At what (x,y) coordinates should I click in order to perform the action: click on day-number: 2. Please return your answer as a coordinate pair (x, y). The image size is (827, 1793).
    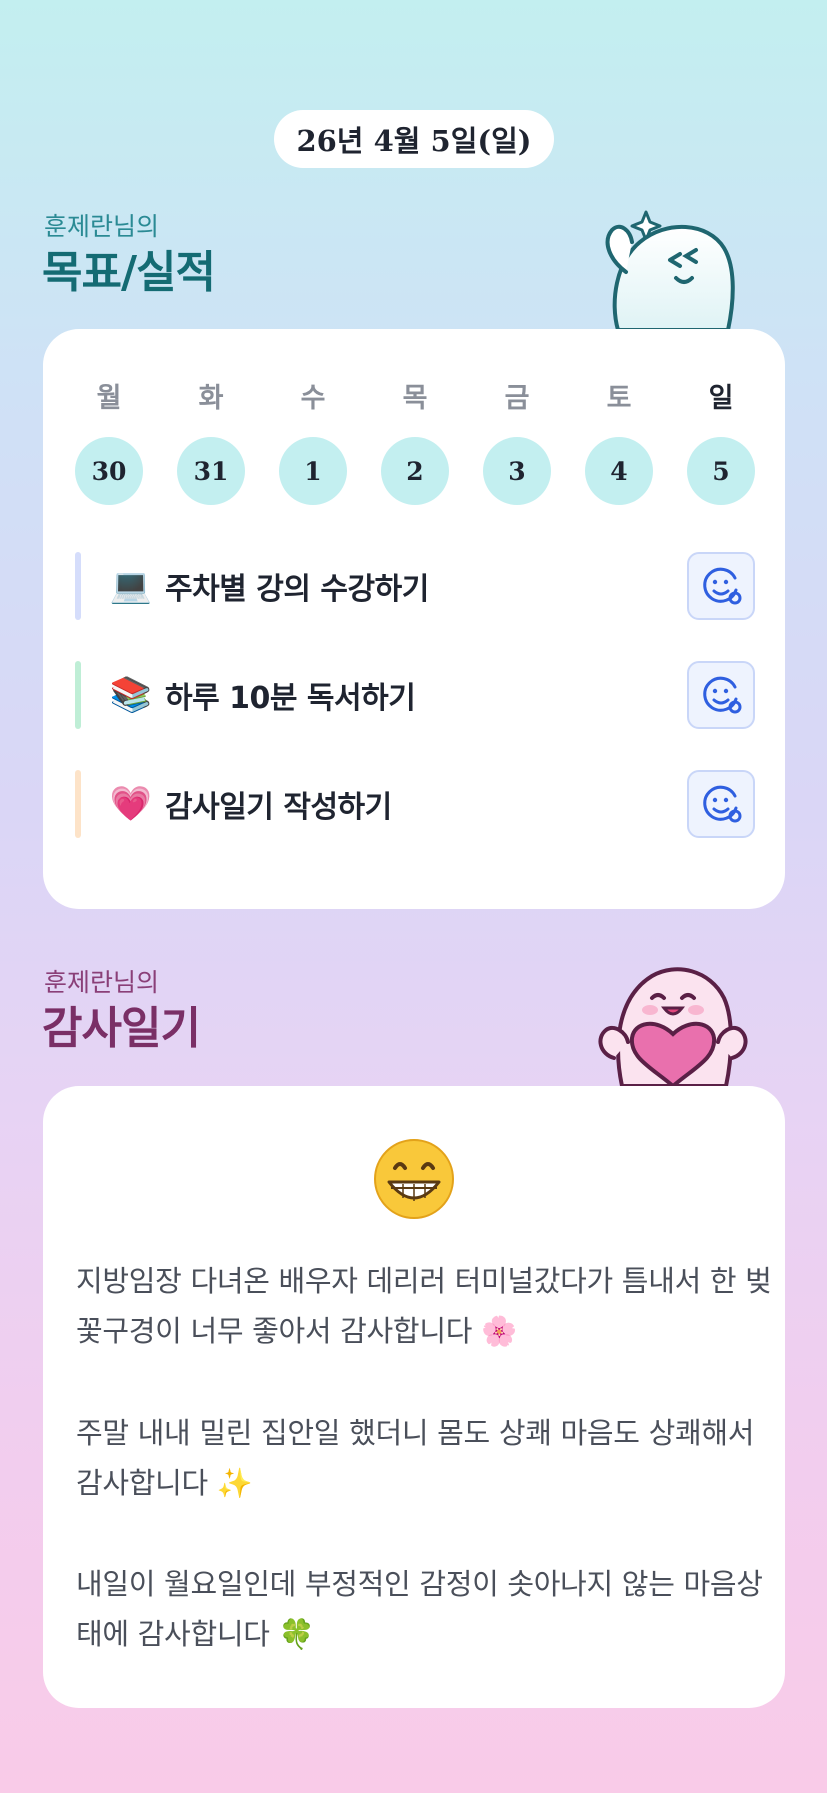
    Looking at the image, I should click on (415, 471).